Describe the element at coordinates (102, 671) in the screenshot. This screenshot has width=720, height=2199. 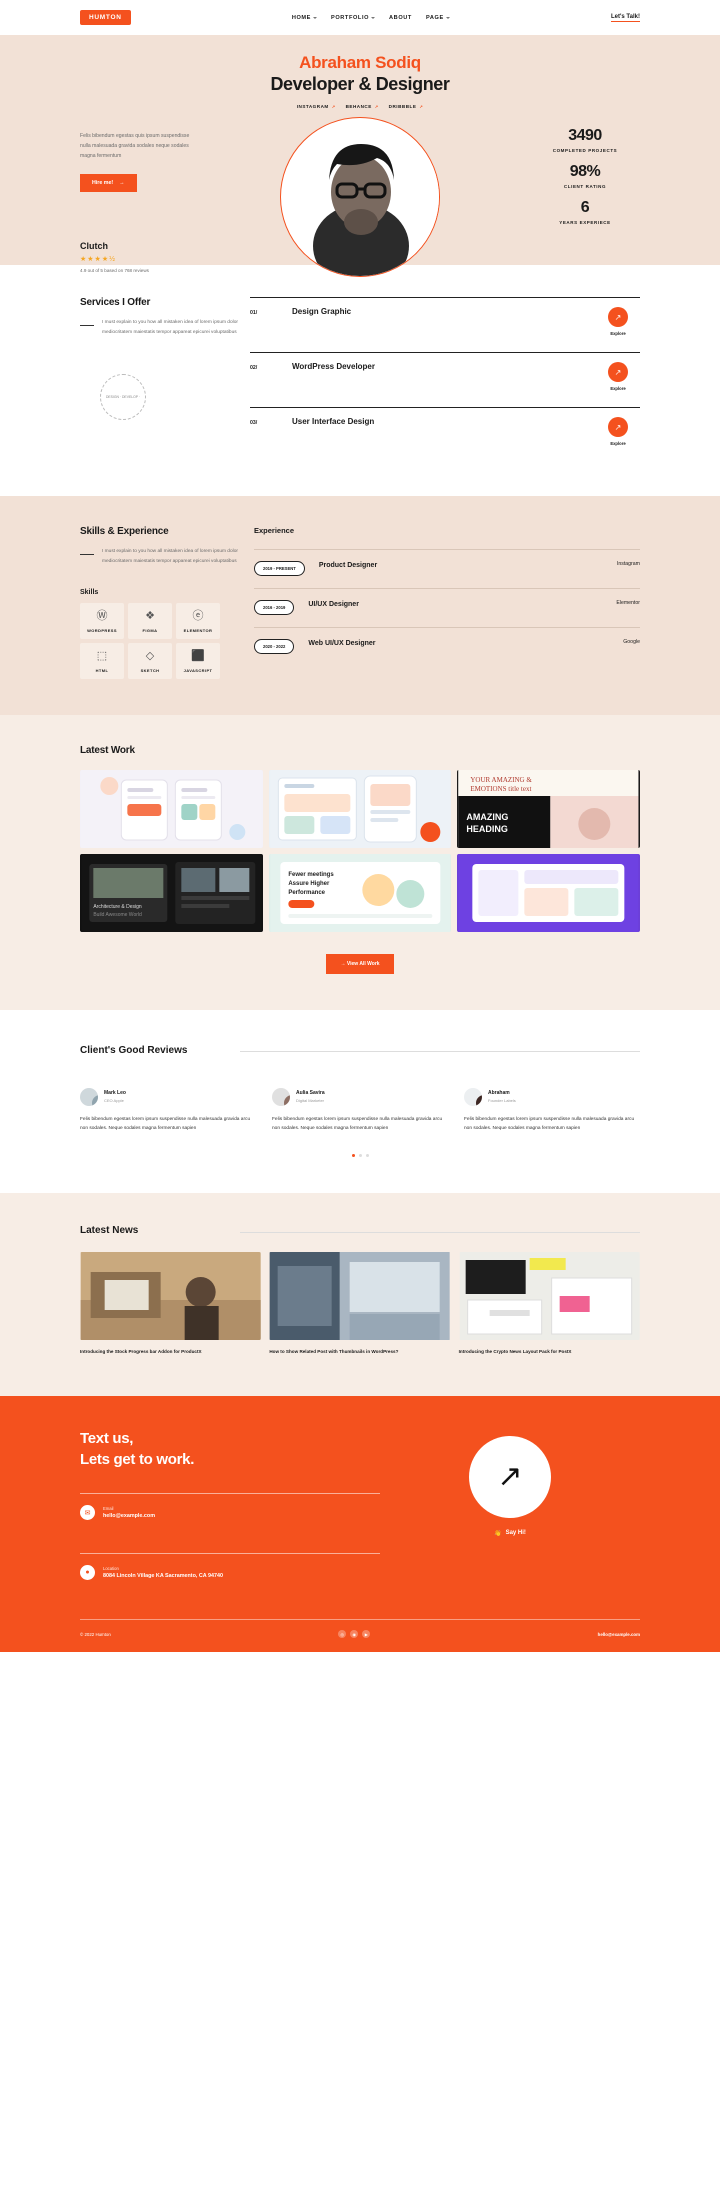
I see `skill-label: HTML` at that location.